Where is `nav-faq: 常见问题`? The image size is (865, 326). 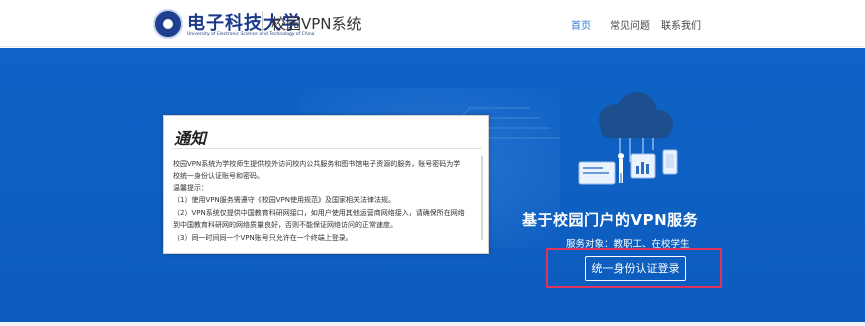 nav-faq: 常见问题 is located at coordinates (630, 24).